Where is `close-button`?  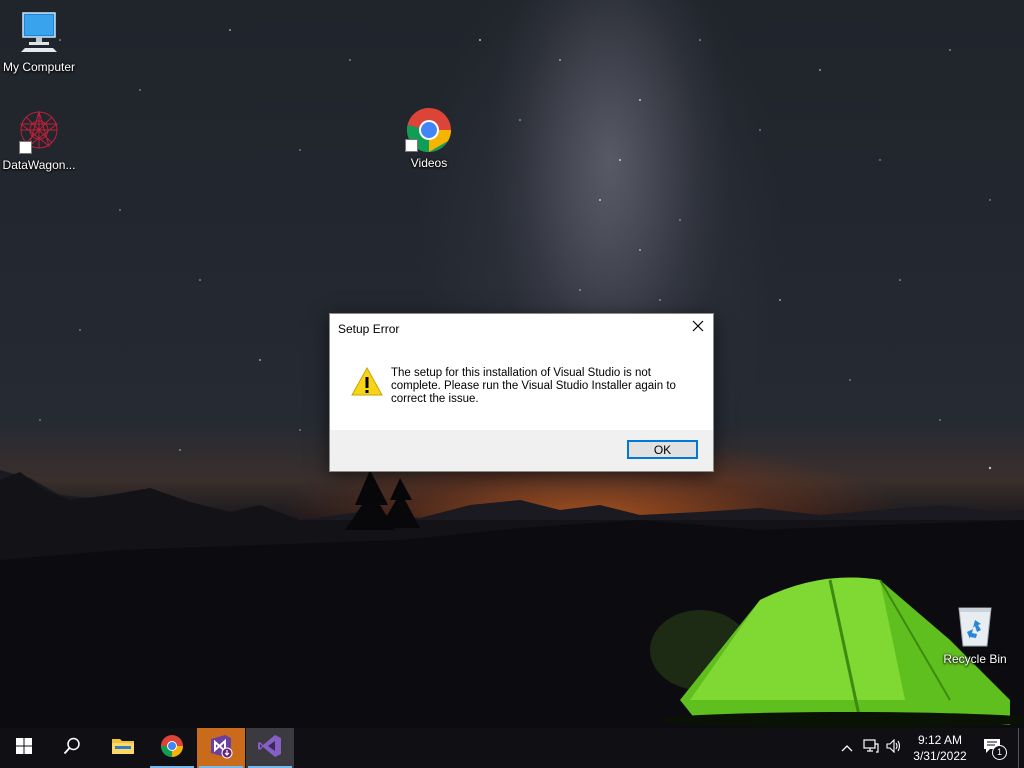 close-button is located at coordinates (698, 328).